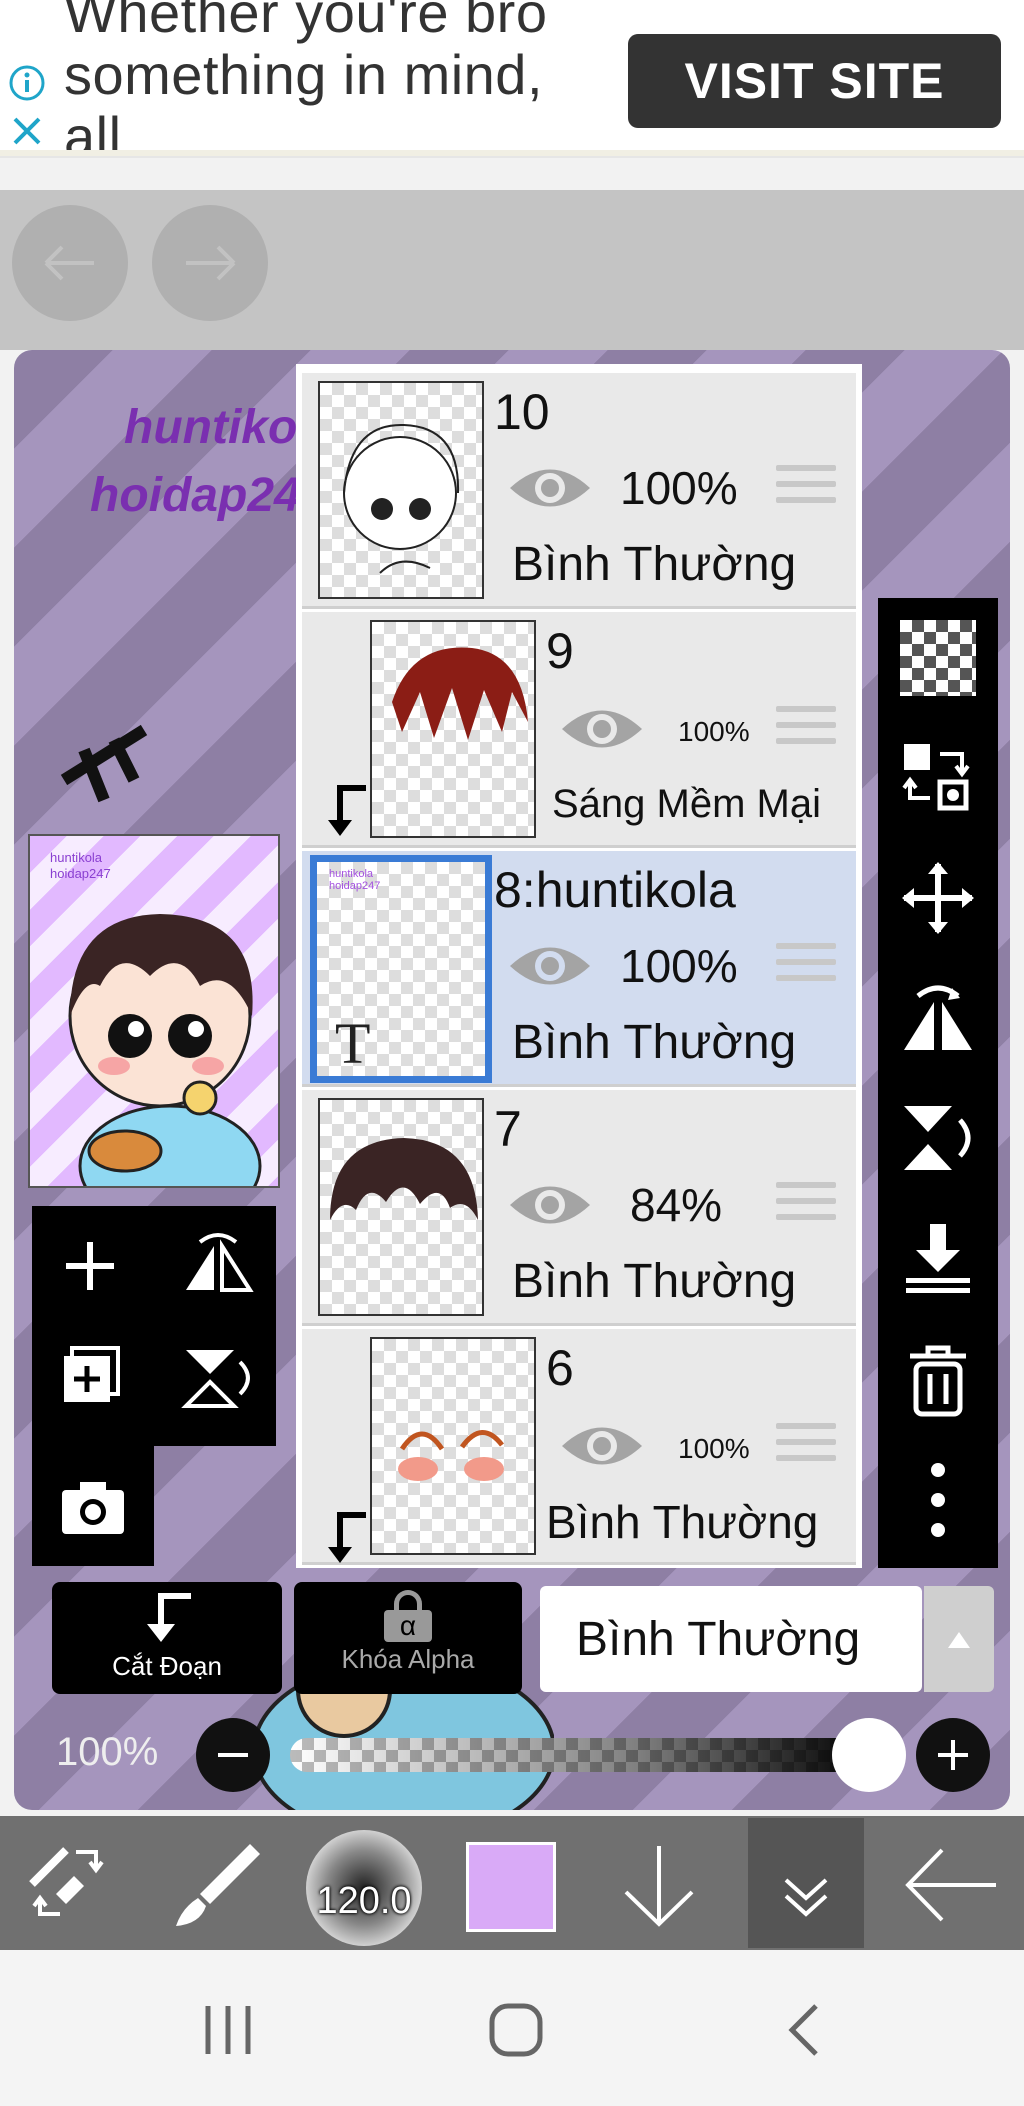 The height and width of the screenshot is (2106, 1024). I want to click on canvas-preview-thumbnail: huntikola hoidap247, so click(154, 1011).